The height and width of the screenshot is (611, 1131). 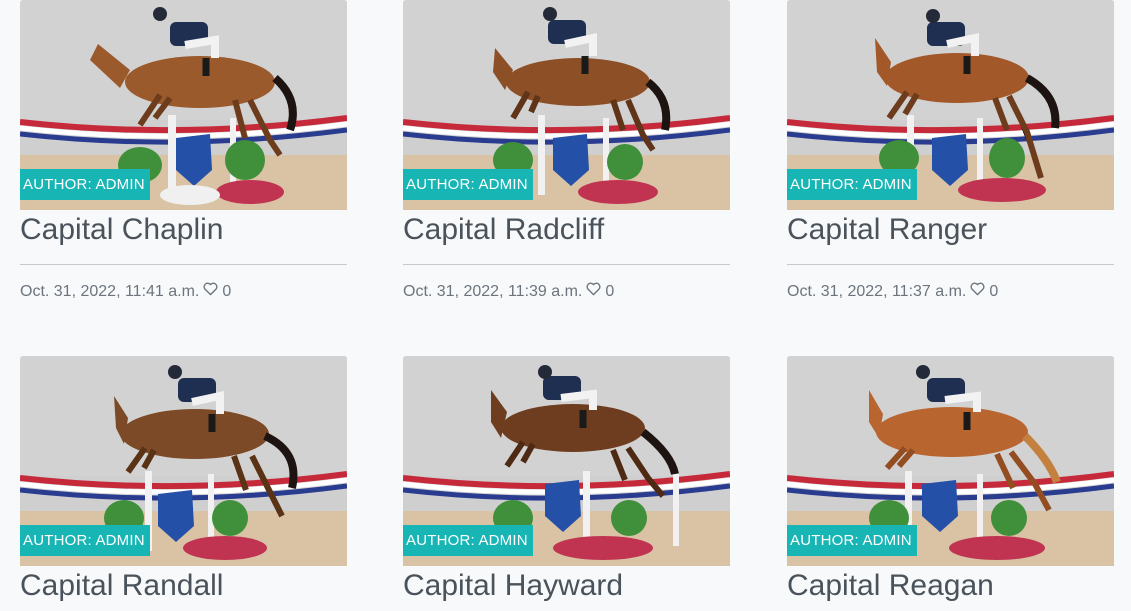 I want to click on post-card: AUTHOR: ADMIN Capital Hayward, so click(x=566, y=479).